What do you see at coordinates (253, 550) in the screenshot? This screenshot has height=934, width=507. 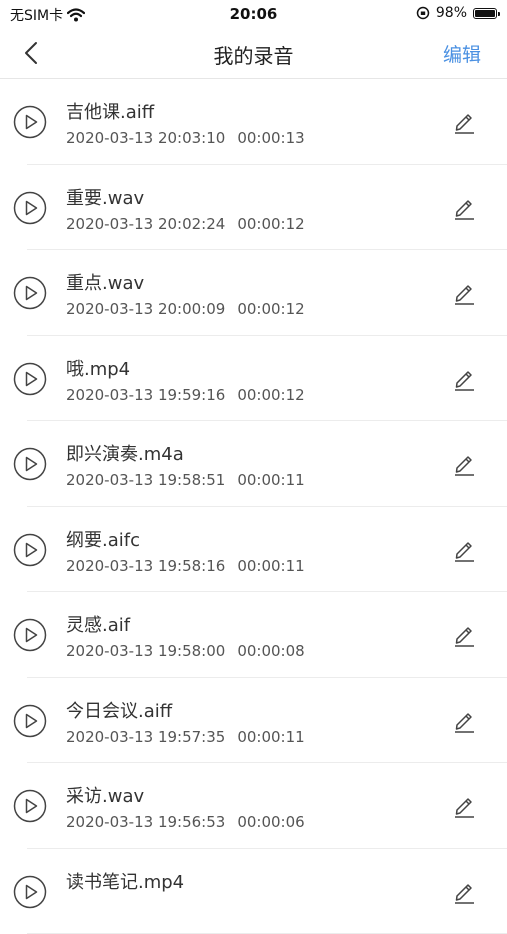 I see `recording-row: 纲要.aifc 2020-03-13 19:58:16 00:00:11` at bounding box center [253, 550].